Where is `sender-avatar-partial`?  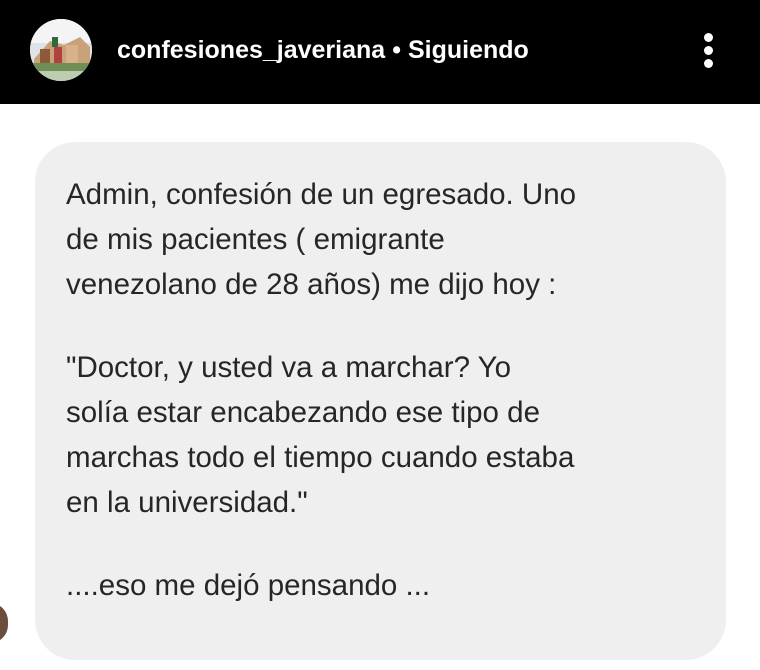
sender-avatar-partial is located at coordinates (4, 623).